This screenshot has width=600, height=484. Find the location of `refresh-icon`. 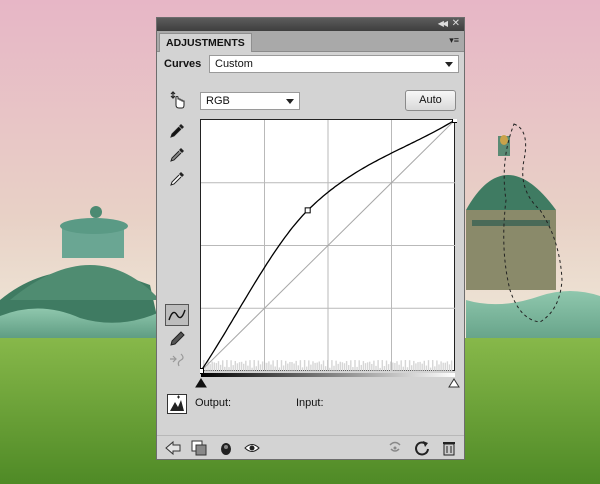

refresh-icon is located at coordinates (422, 448).